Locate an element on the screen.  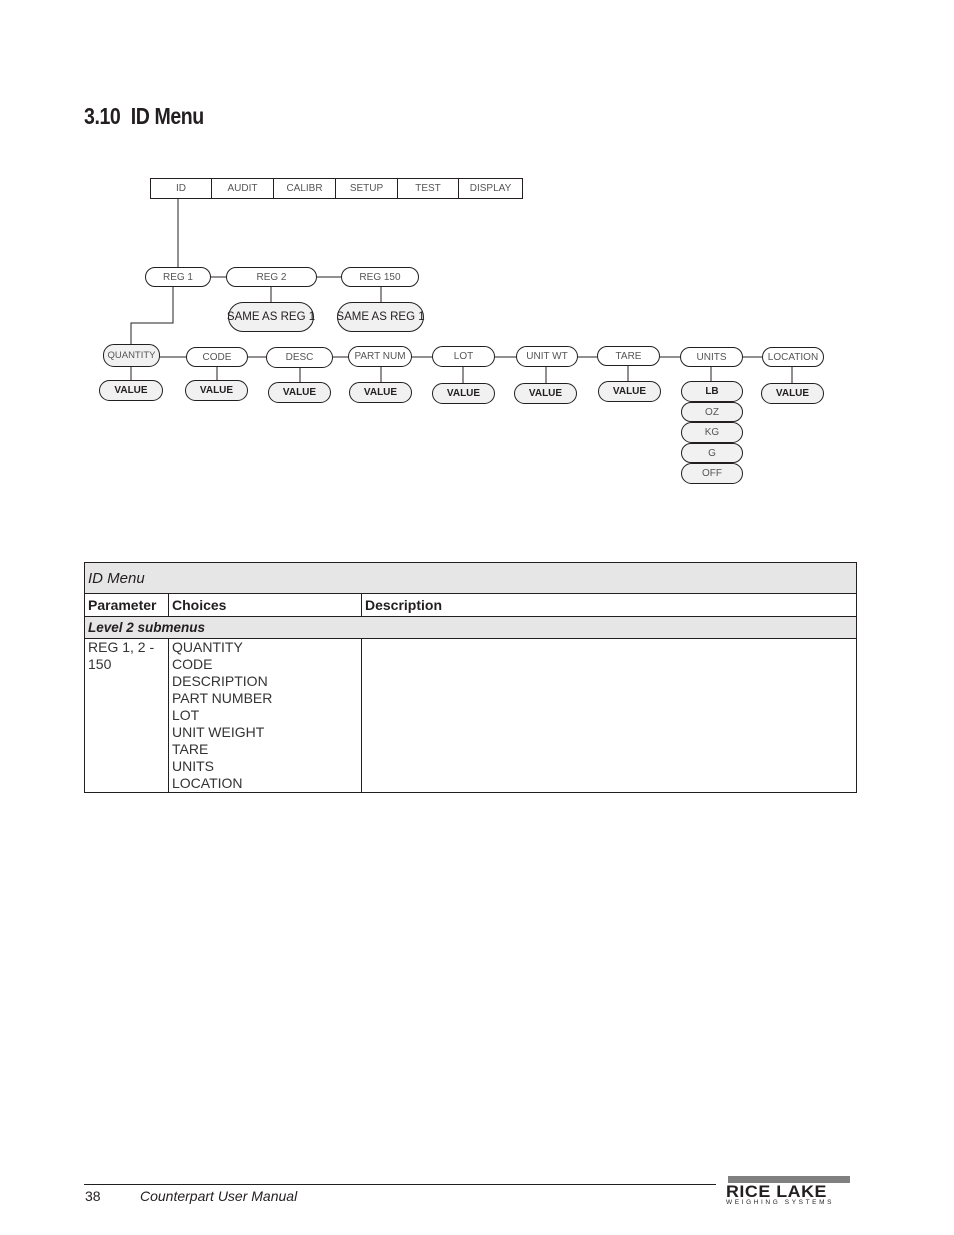
menu-test: TEST is located at coordinates (428, 188).